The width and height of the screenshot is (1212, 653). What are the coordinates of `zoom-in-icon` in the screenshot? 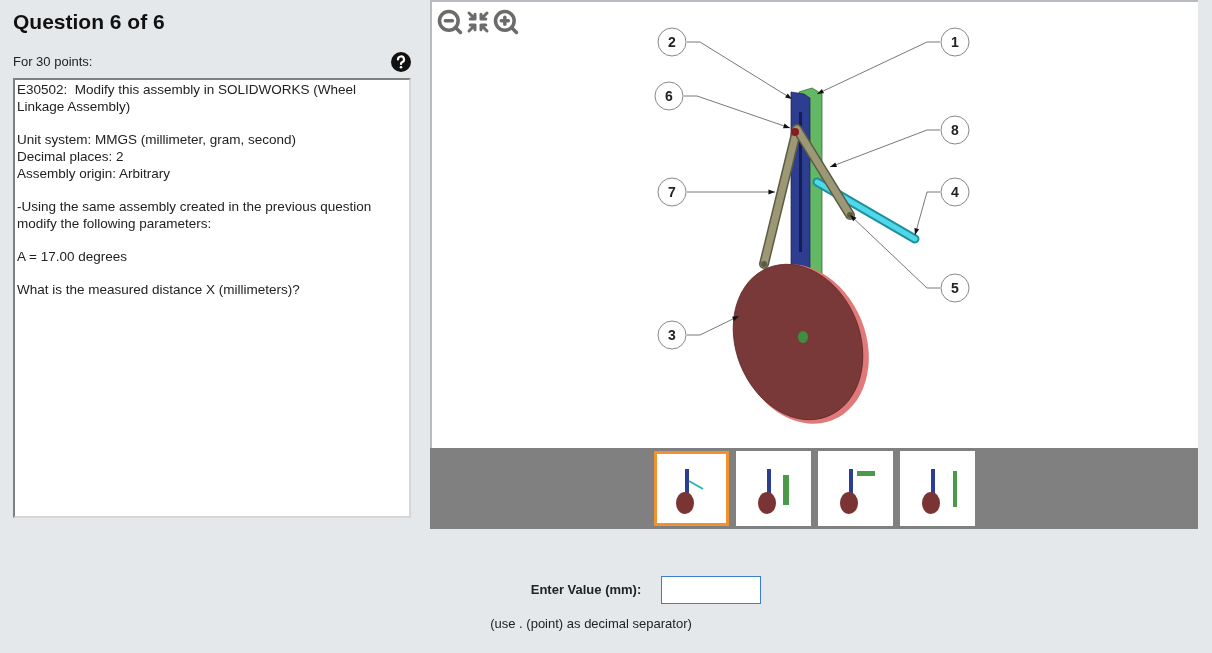 It's located at (506, 22).